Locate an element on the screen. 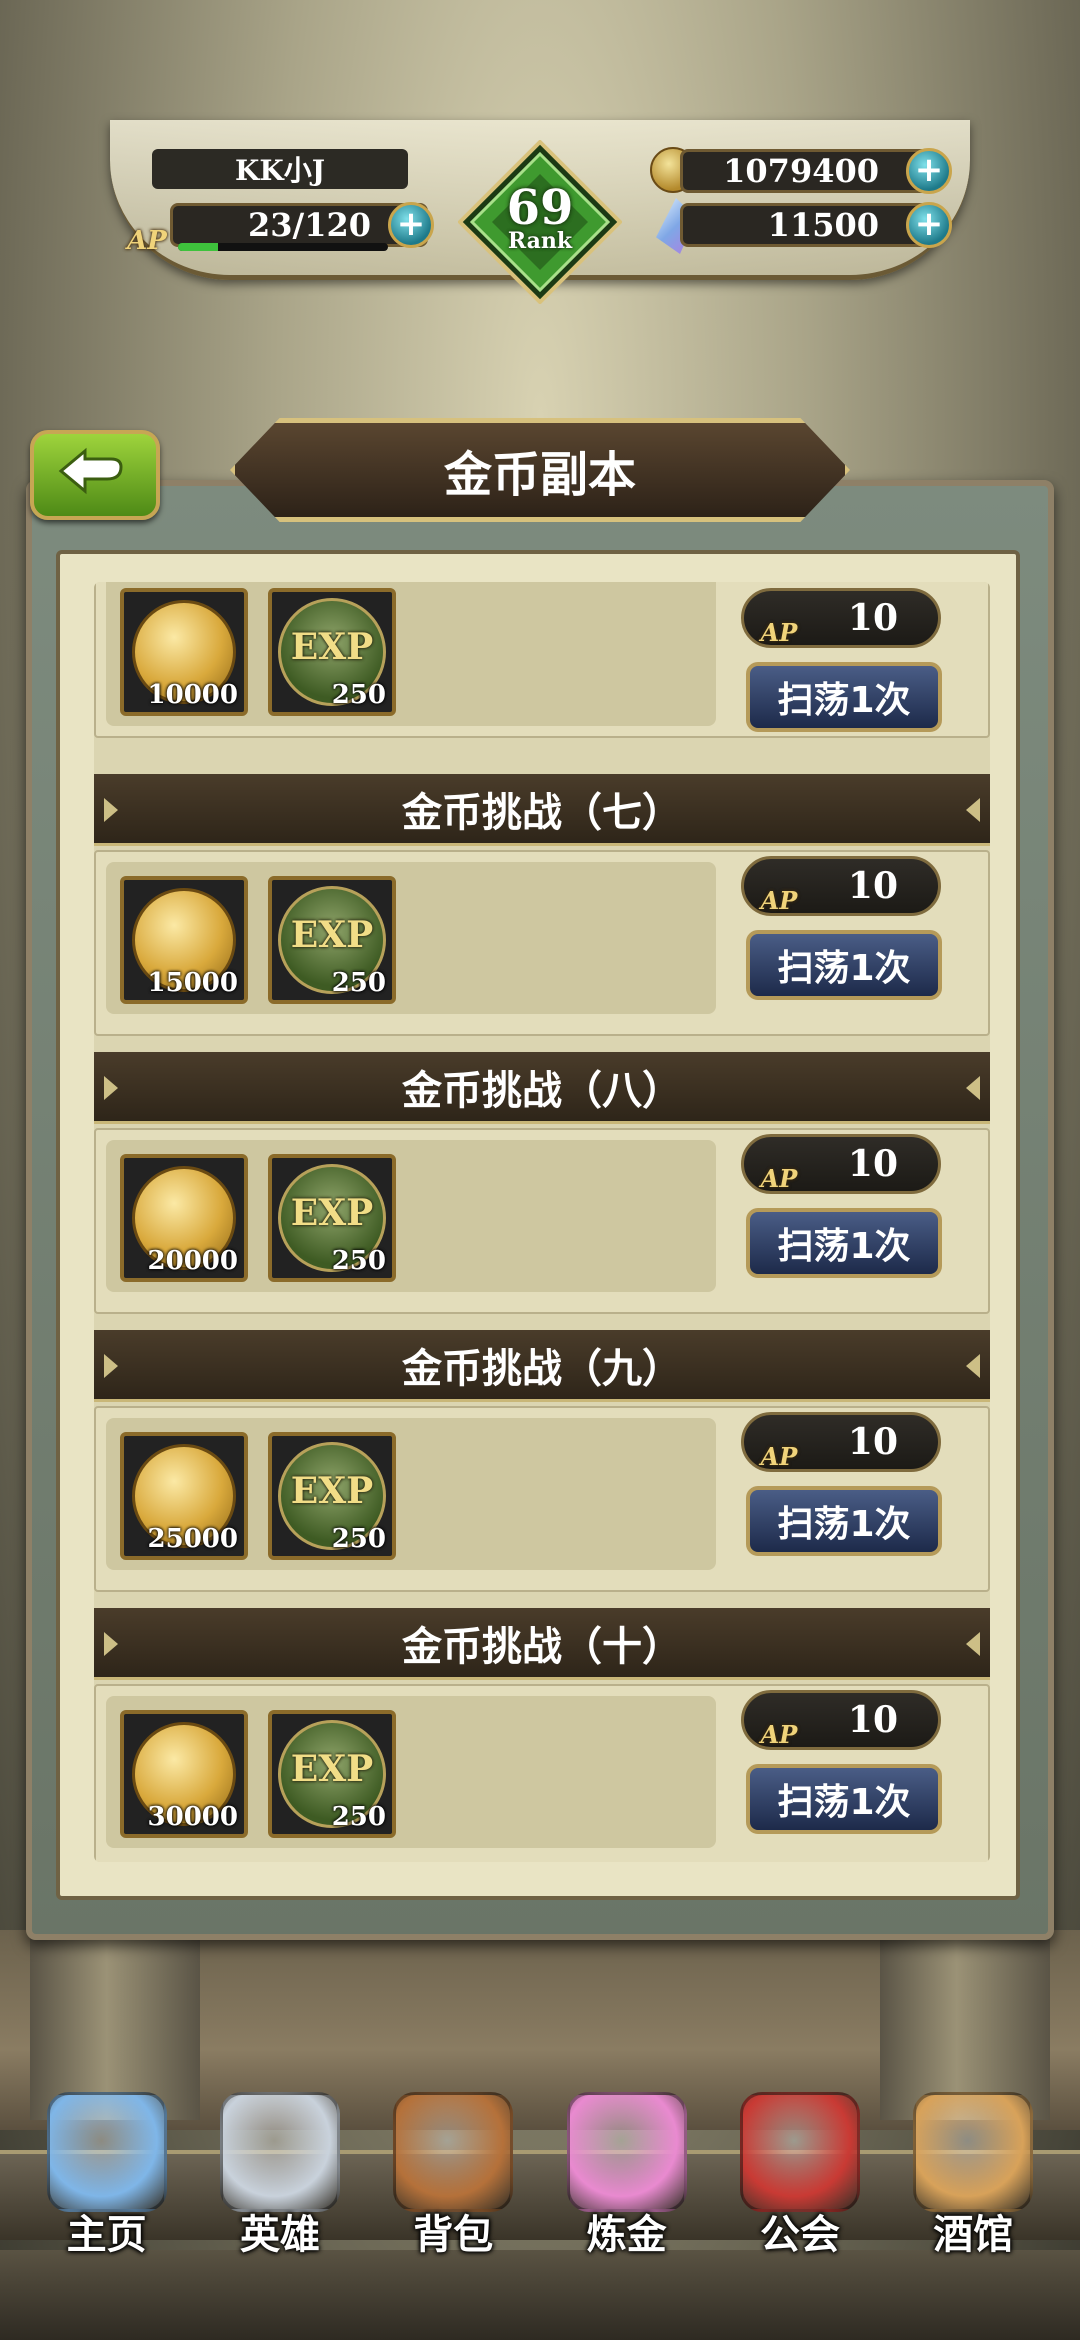 Image resolution: width=1080 pixels, height=2340 pixels. guild-shield-icon is located at coordinates (799, 2152).